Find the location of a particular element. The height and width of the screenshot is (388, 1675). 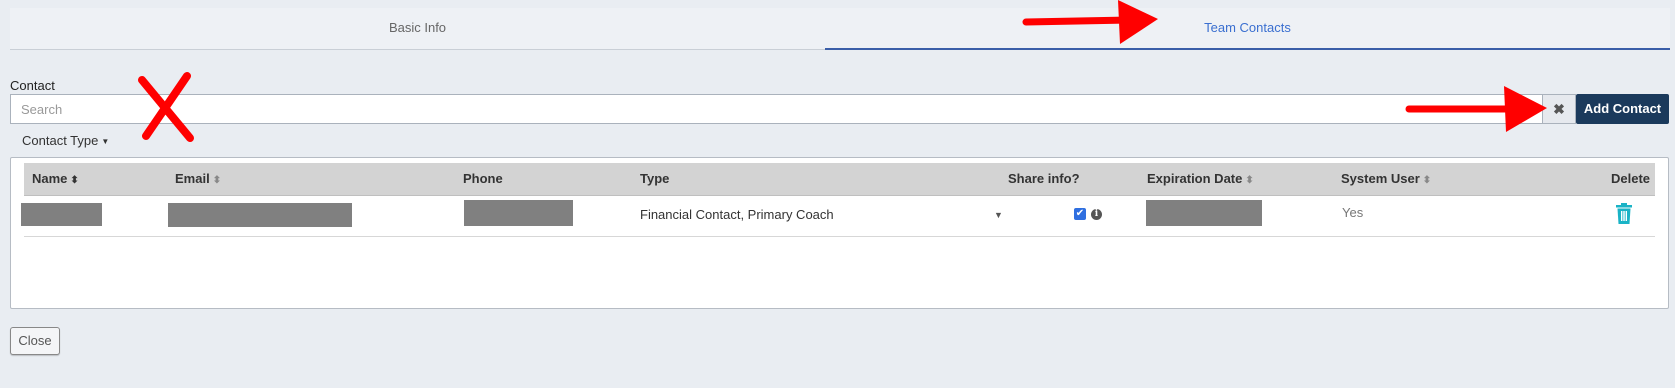

header-system-user: System User ⬍ is located at coordinates (1386, 180).